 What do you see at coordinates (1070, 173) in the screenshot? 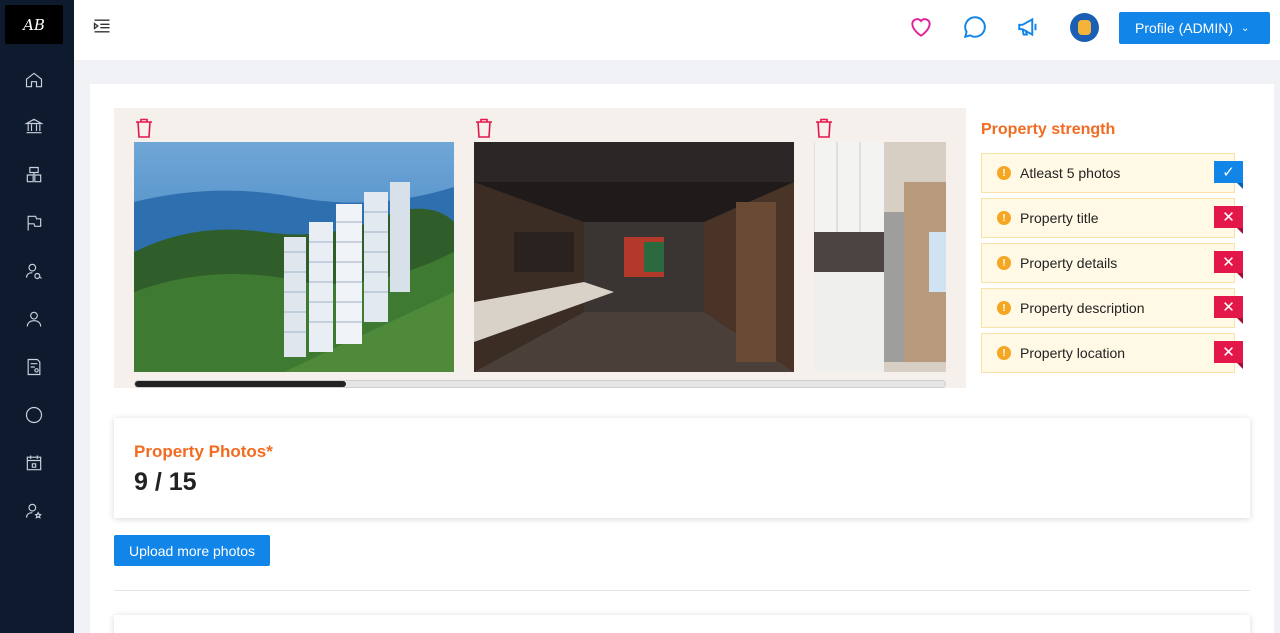
I see `strength-item-label: Atleast 5 photos` at bounding box center [1070, 173].